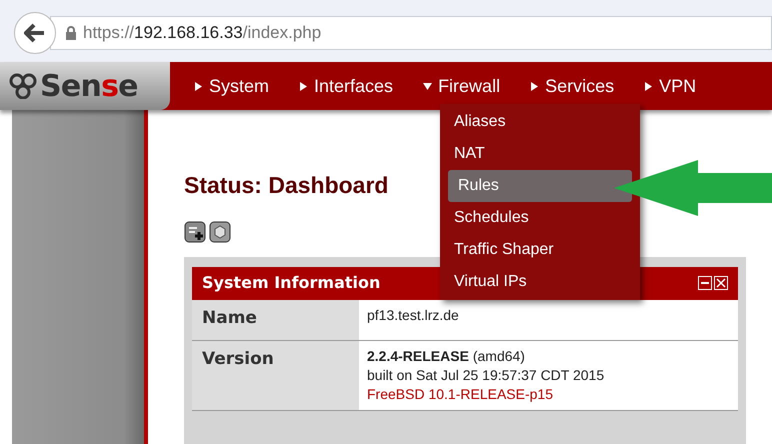  Describe the element at coordinates (195, 231) in the screenshot. I see `add-widget-icon` at that location.